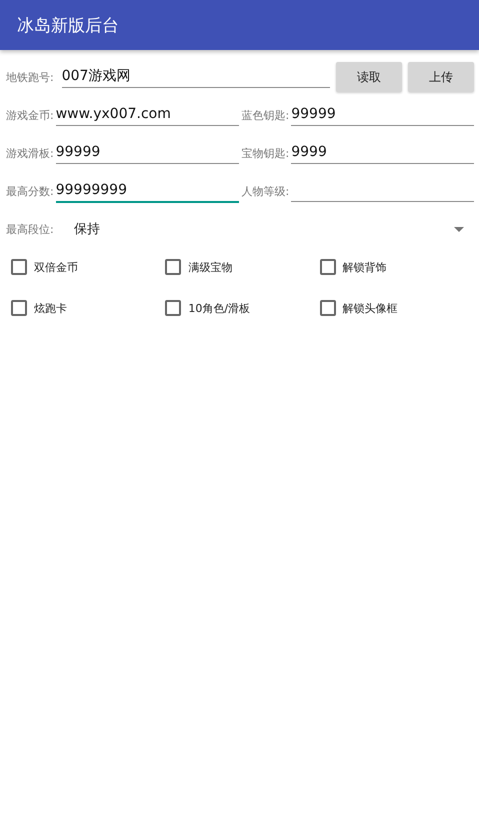 The height and width of the screenshot is (838, 479). I want to click on input-field: www.yx007.com, so click(147, 115).